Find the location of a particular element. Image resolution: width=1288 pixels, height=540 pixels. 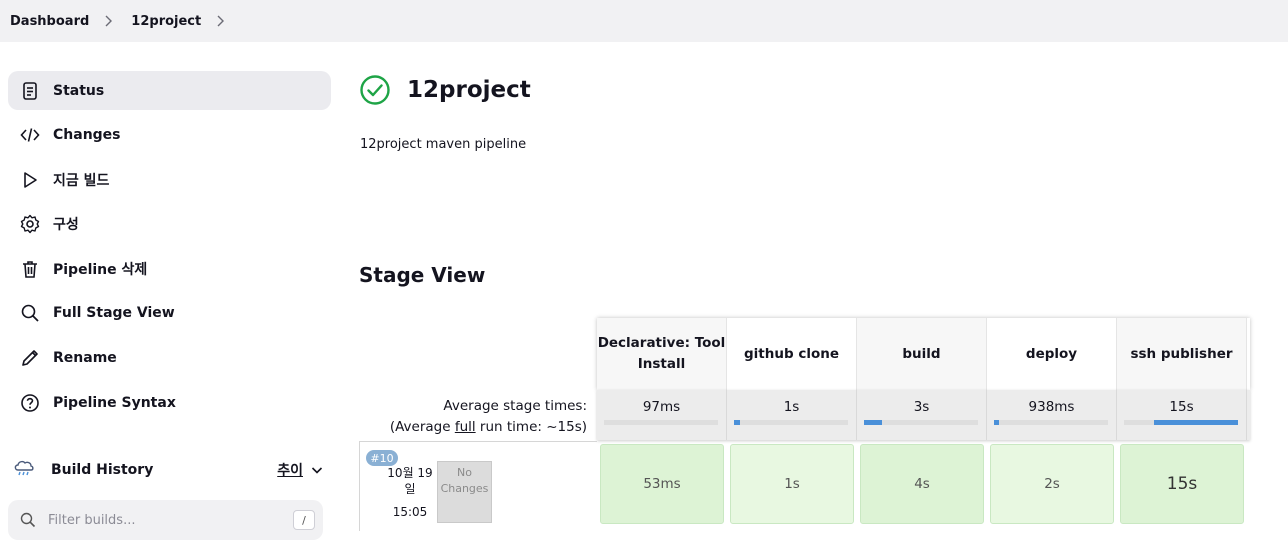

sidebar-item-status: Status is located at coordinates (169, 90).